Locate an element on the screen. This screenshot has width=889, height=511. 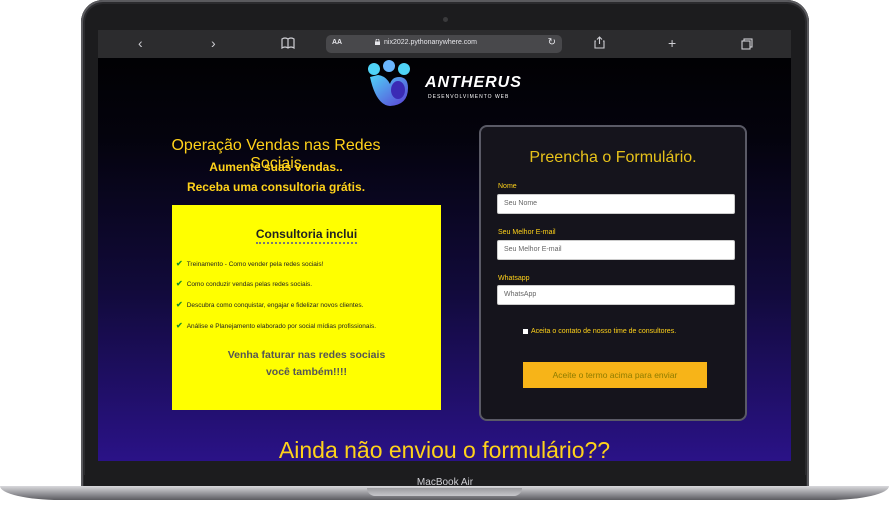
logo-mark-icon is located at coordinates (389, 83).